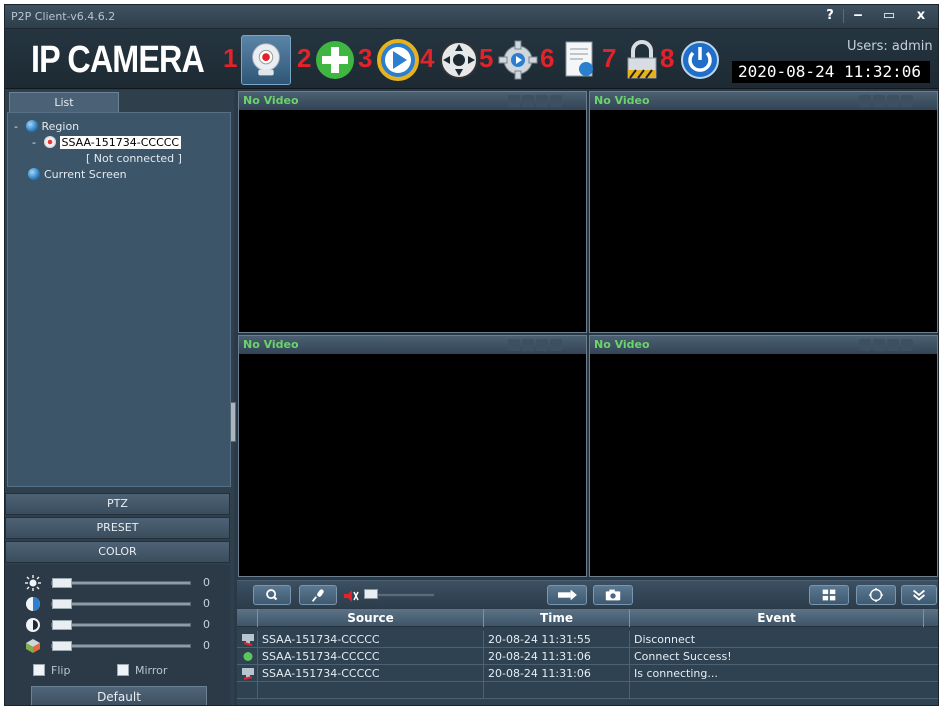 This screenshot has height=710, width=943. I want to click on default-button: Default, so click(119, 695).